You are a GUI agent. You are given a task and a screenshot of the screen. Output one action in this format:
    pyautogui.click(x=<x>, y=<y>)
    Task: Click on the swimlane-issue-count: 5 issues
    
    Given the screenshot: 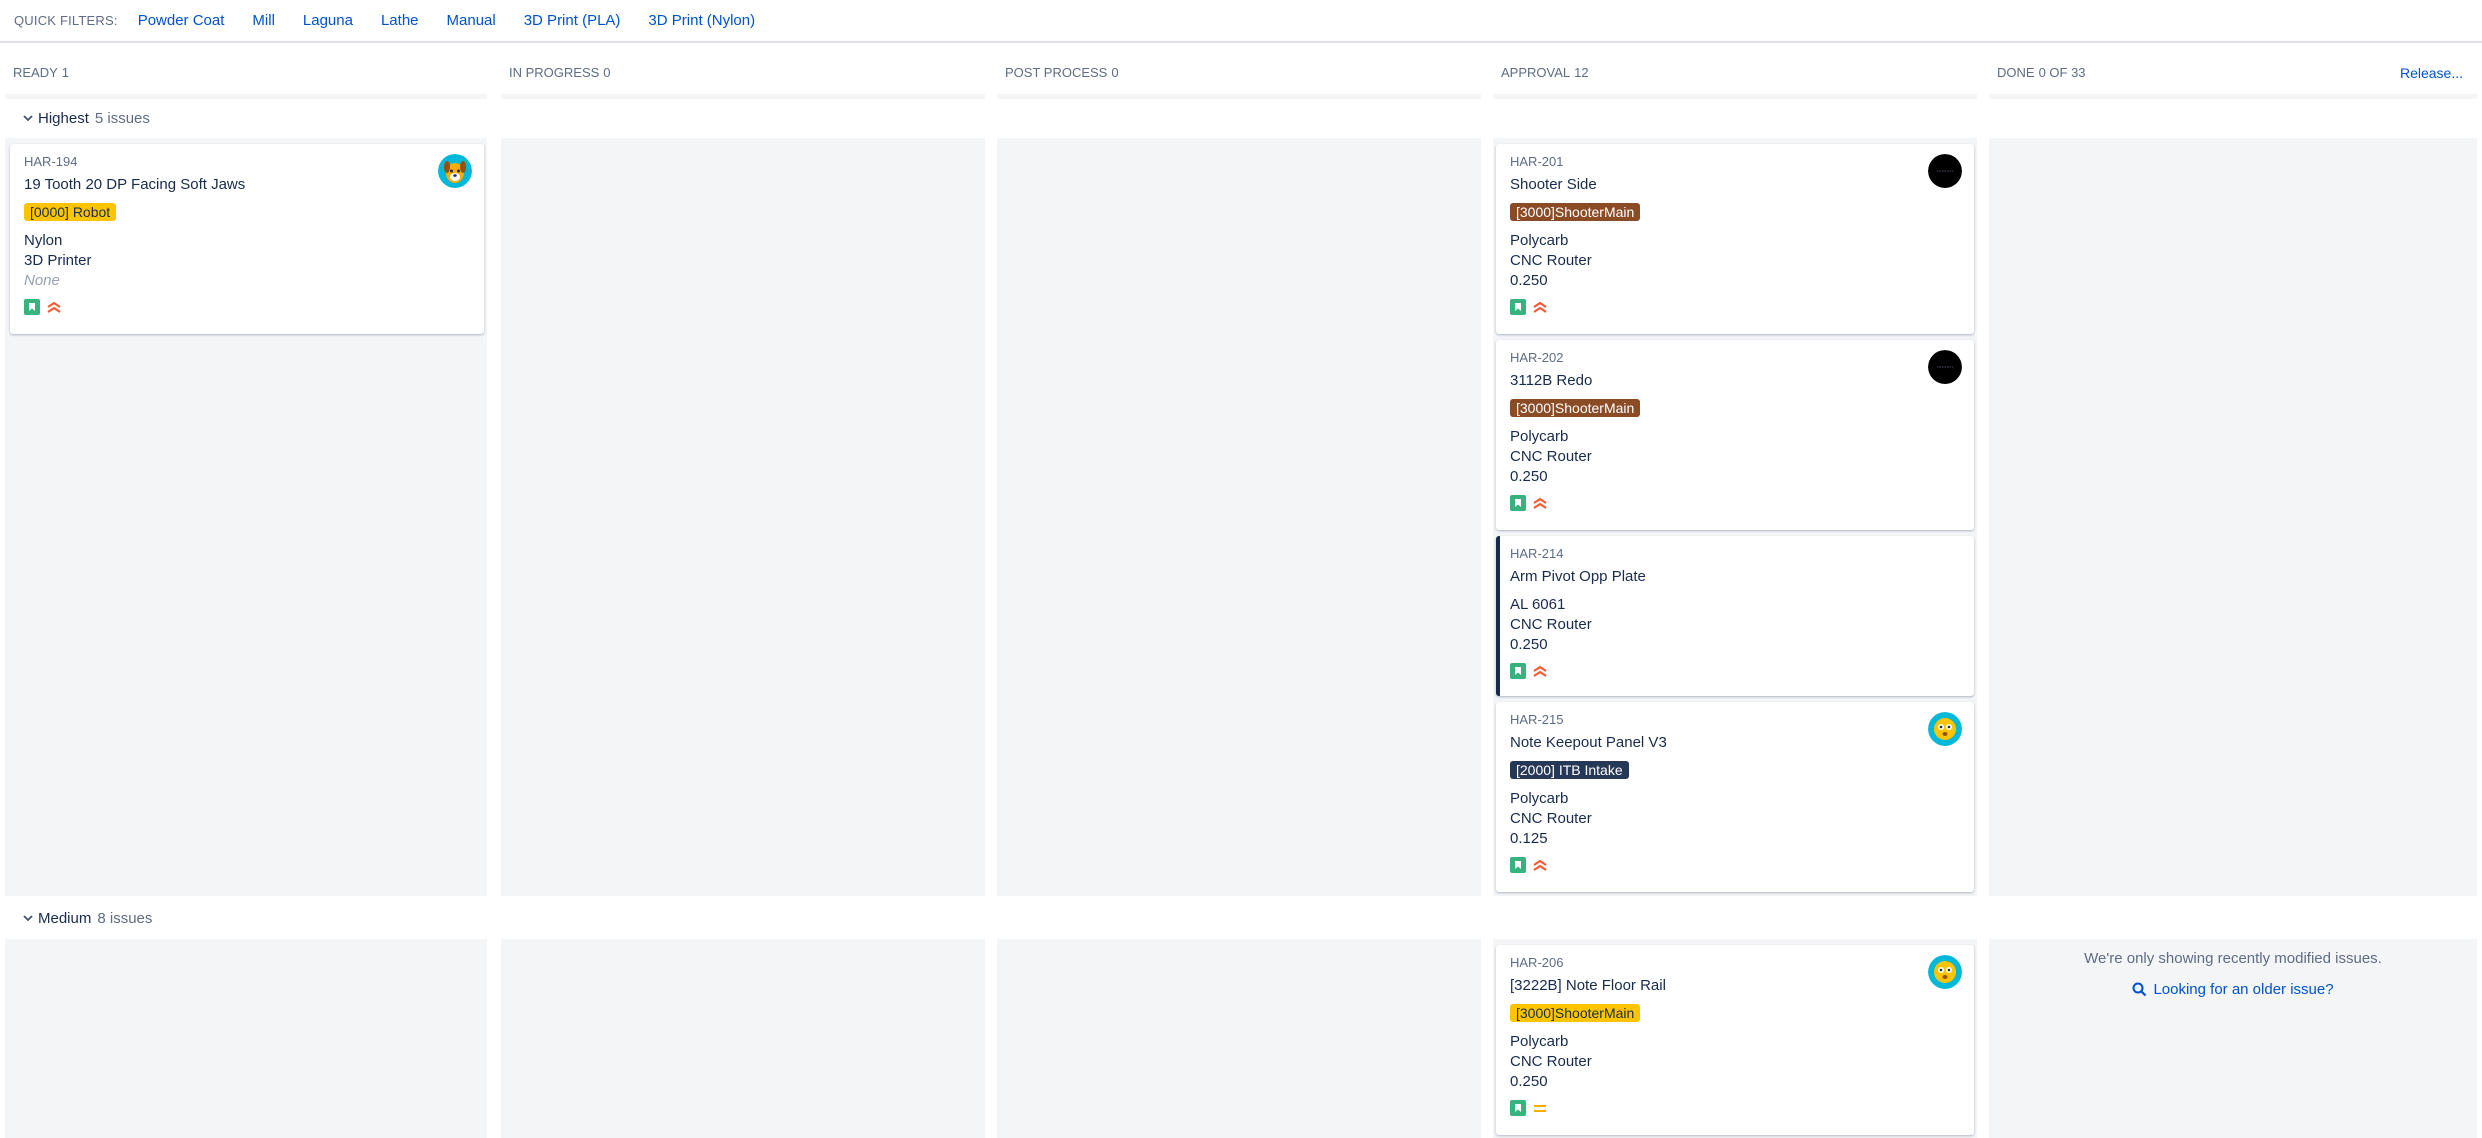 What is the action you would take?
    pyautogui.click(x=122, y=118)
    